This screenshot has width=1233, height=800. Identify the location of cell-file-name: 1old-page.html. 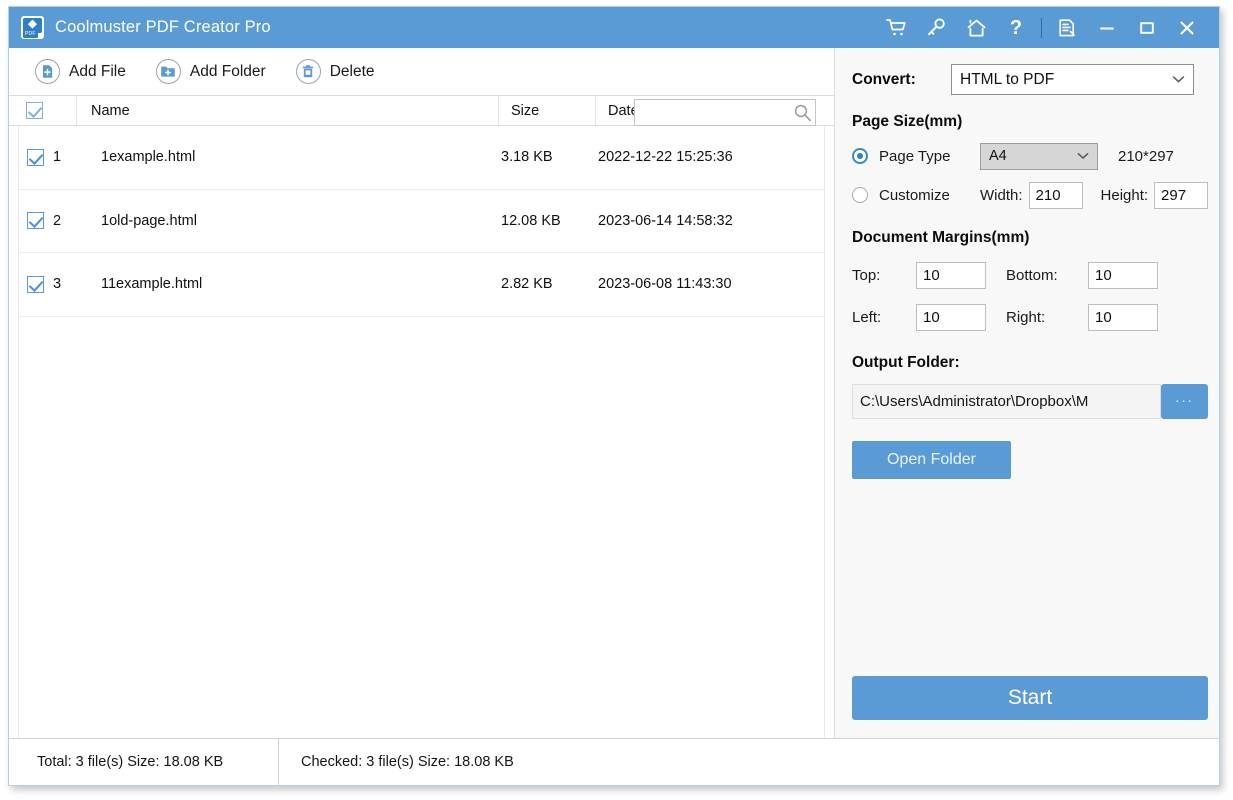
(149, 220).